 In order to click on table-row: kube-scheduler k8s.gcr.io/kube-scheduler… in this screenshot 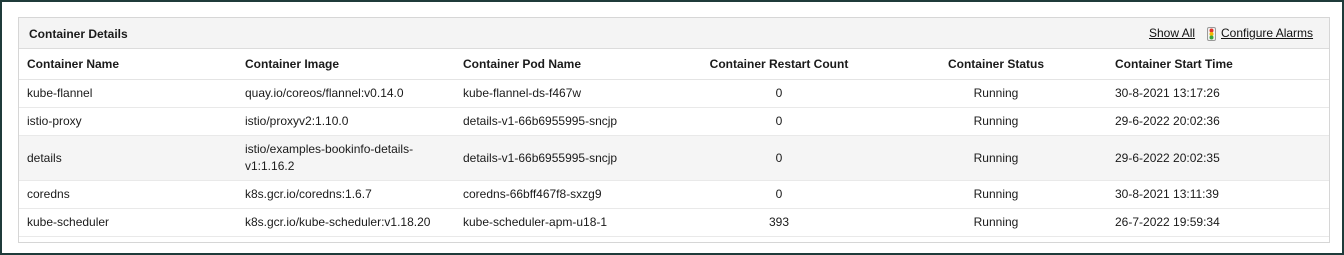, I will do `click(674, 222)`.